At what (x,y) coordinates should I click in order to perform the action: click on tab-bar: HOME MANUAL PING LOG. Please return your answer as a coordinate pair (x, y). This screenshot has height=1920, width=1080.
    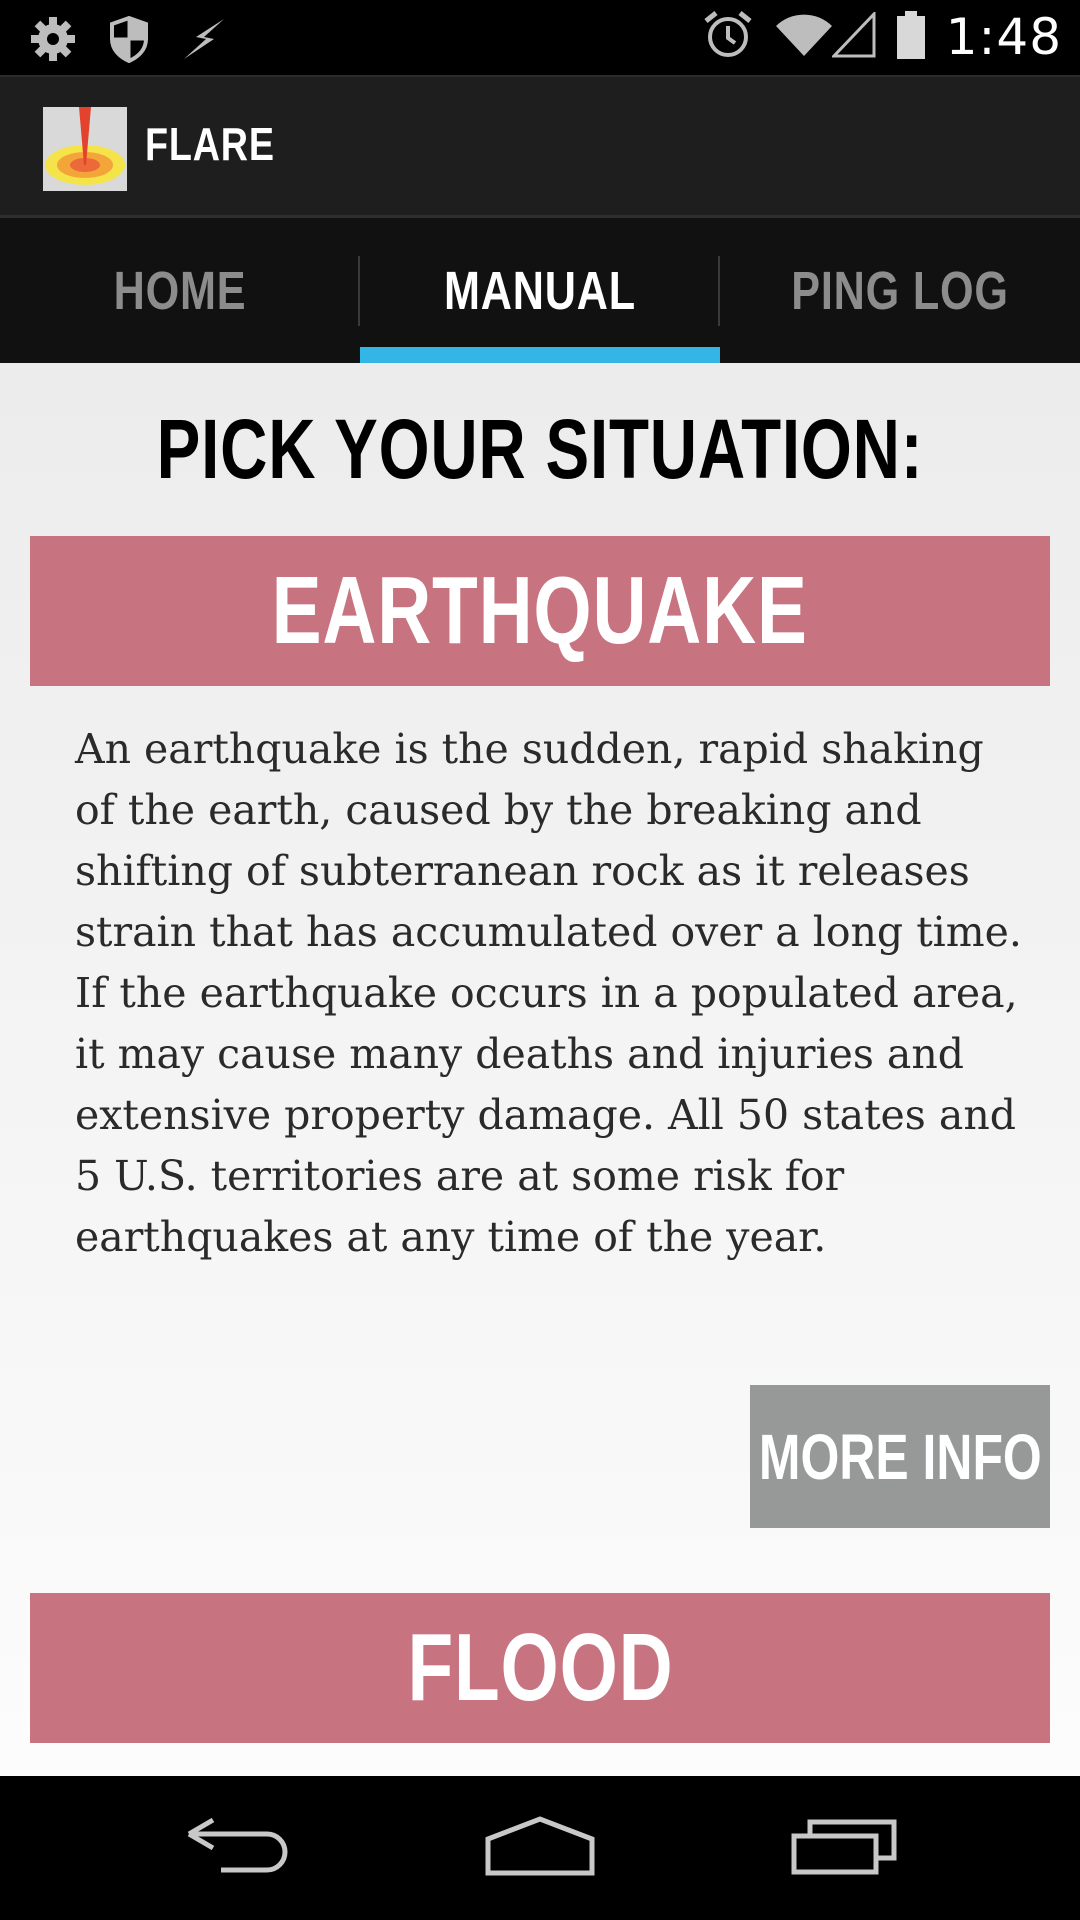
    Looking at the image, I should click on (540, 290).